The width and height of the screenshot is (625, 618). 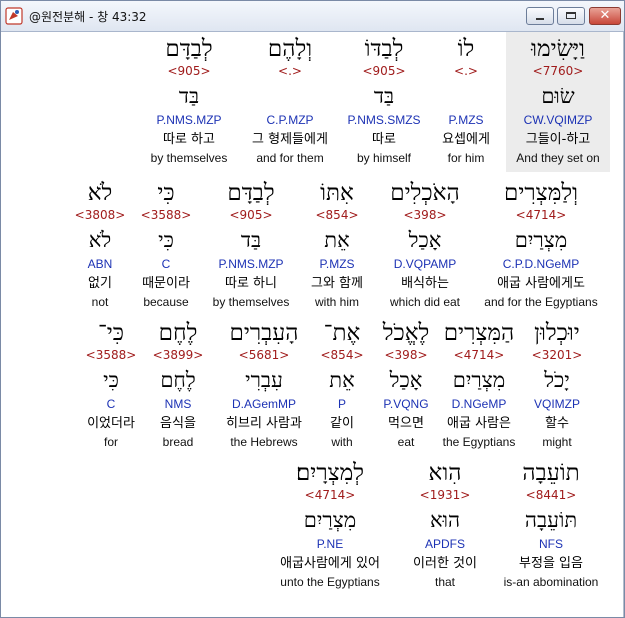 What do you see at coordinates (541, 264) in the screenshot?
I see `parsing-code: C.P.D.NGeMP` at bounding box center [541, 264].